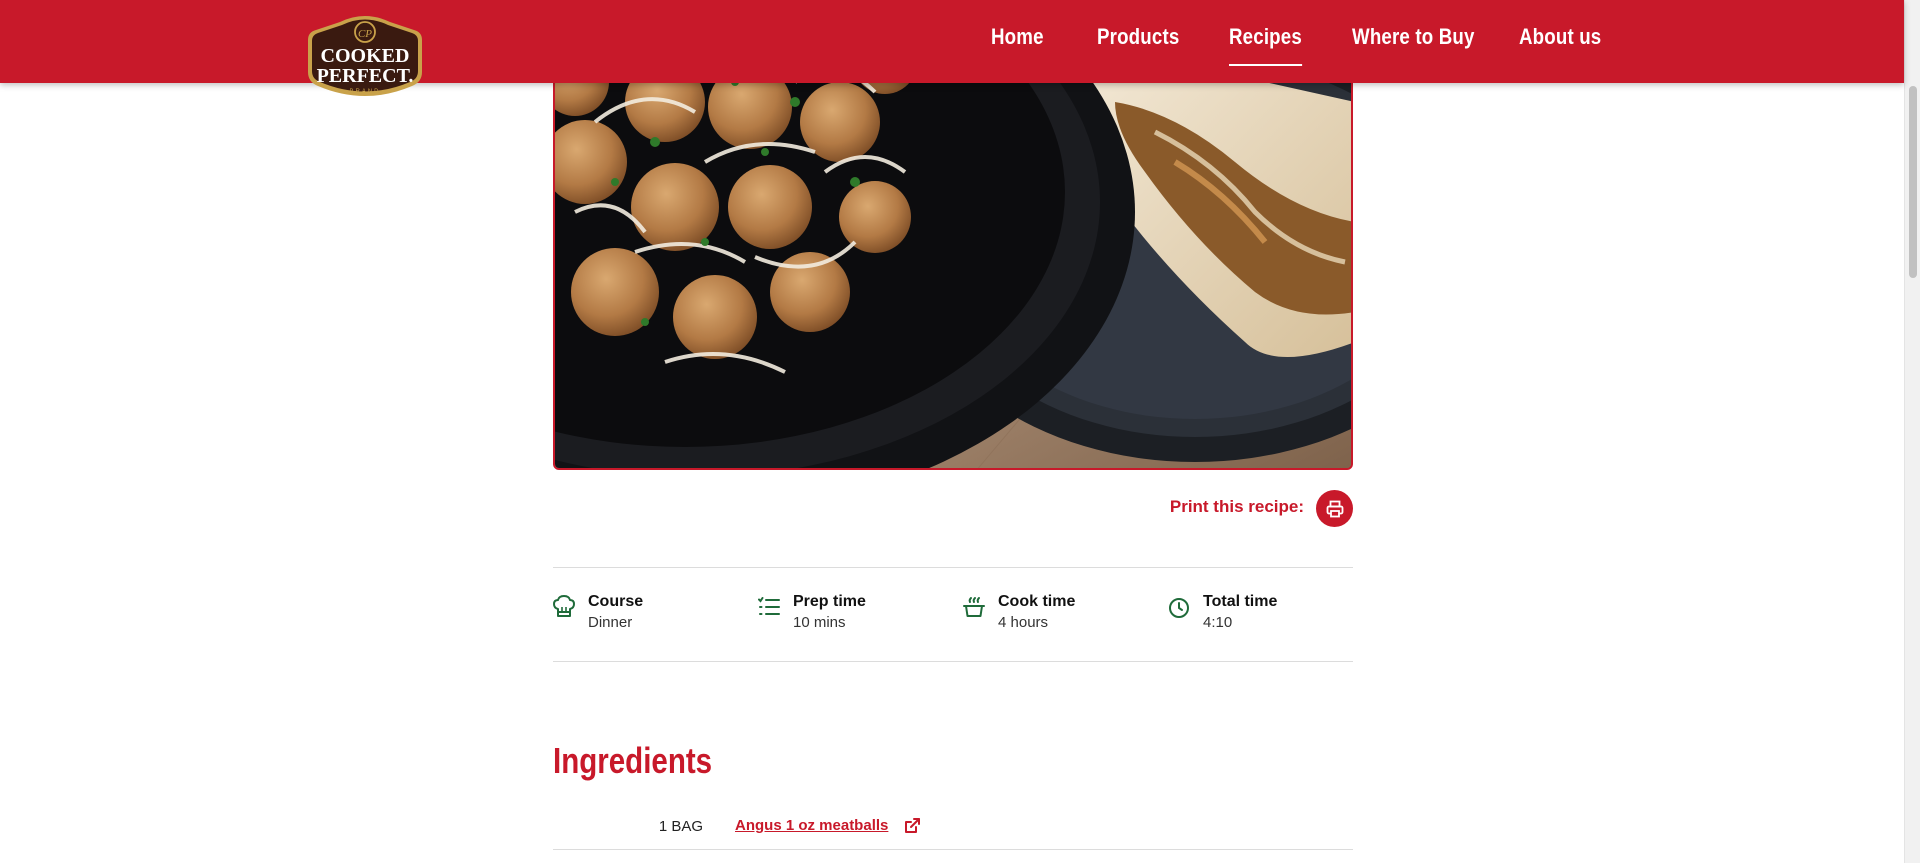 This screenshot has height=863, width=1920. What do you see at coordinates (953, 830) in the screenshot?
I see `ingredient-row: 1 BAG Angus 1 oz meatballs` at bounding box center [953, 830].